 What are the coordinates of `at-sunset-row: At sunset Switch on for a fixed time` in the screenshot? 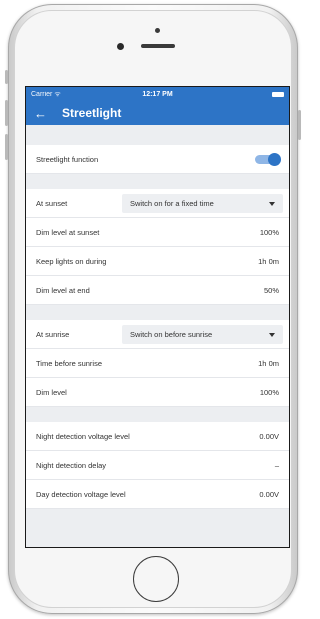 It's located at (157, 203).